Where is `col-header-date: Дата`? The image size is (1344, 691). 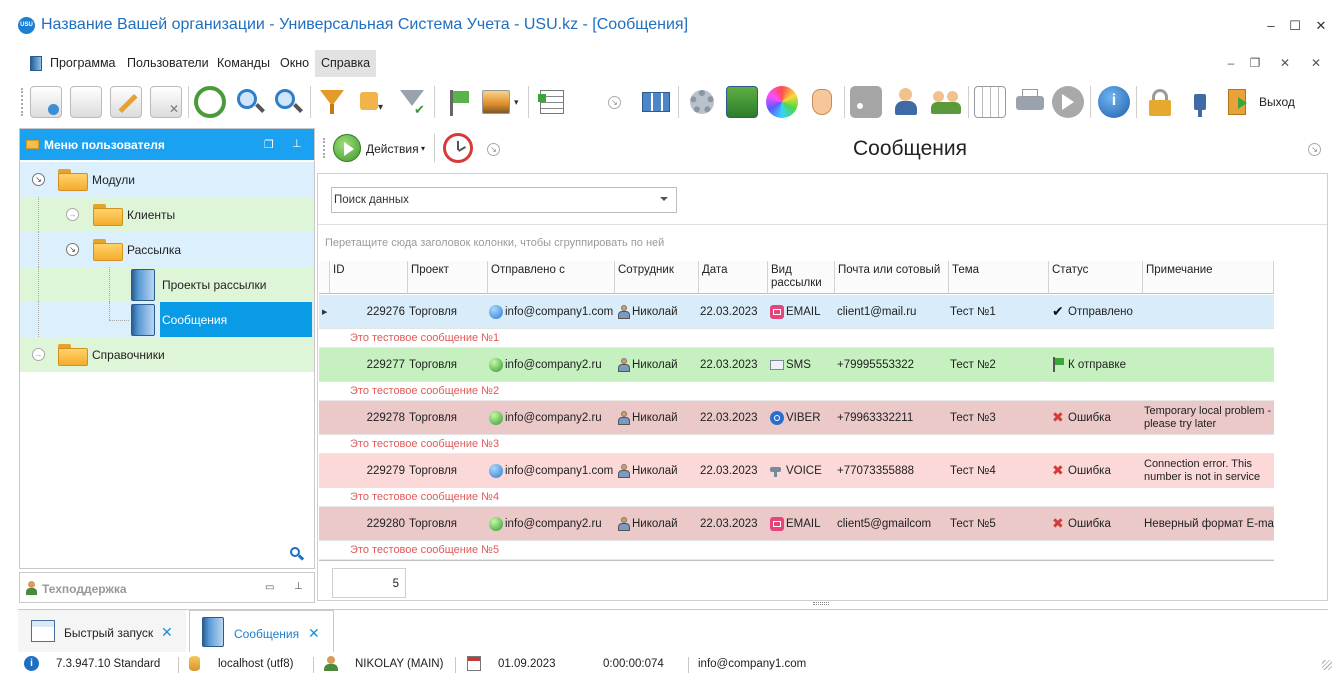
col-header-date: Дата is located at coordinates (733, 277).